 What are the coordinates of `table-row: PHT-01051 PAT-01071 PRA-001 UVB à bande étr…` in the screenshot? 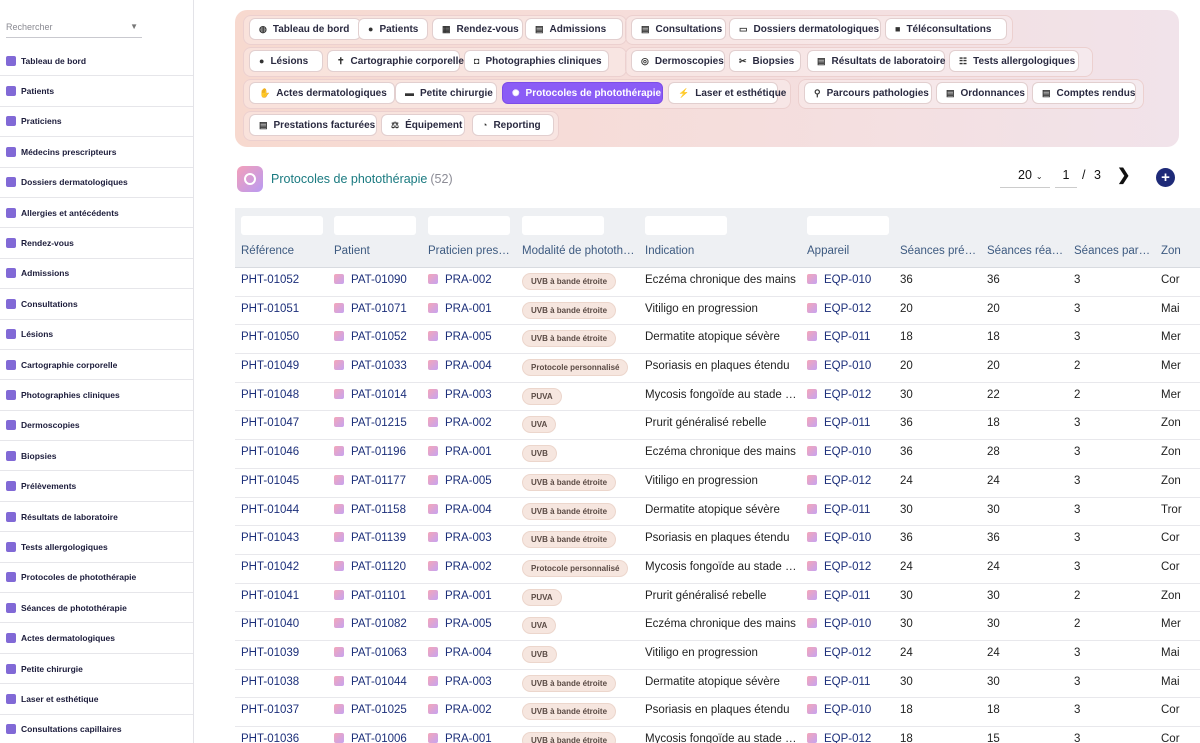 It's located at (717, 311).